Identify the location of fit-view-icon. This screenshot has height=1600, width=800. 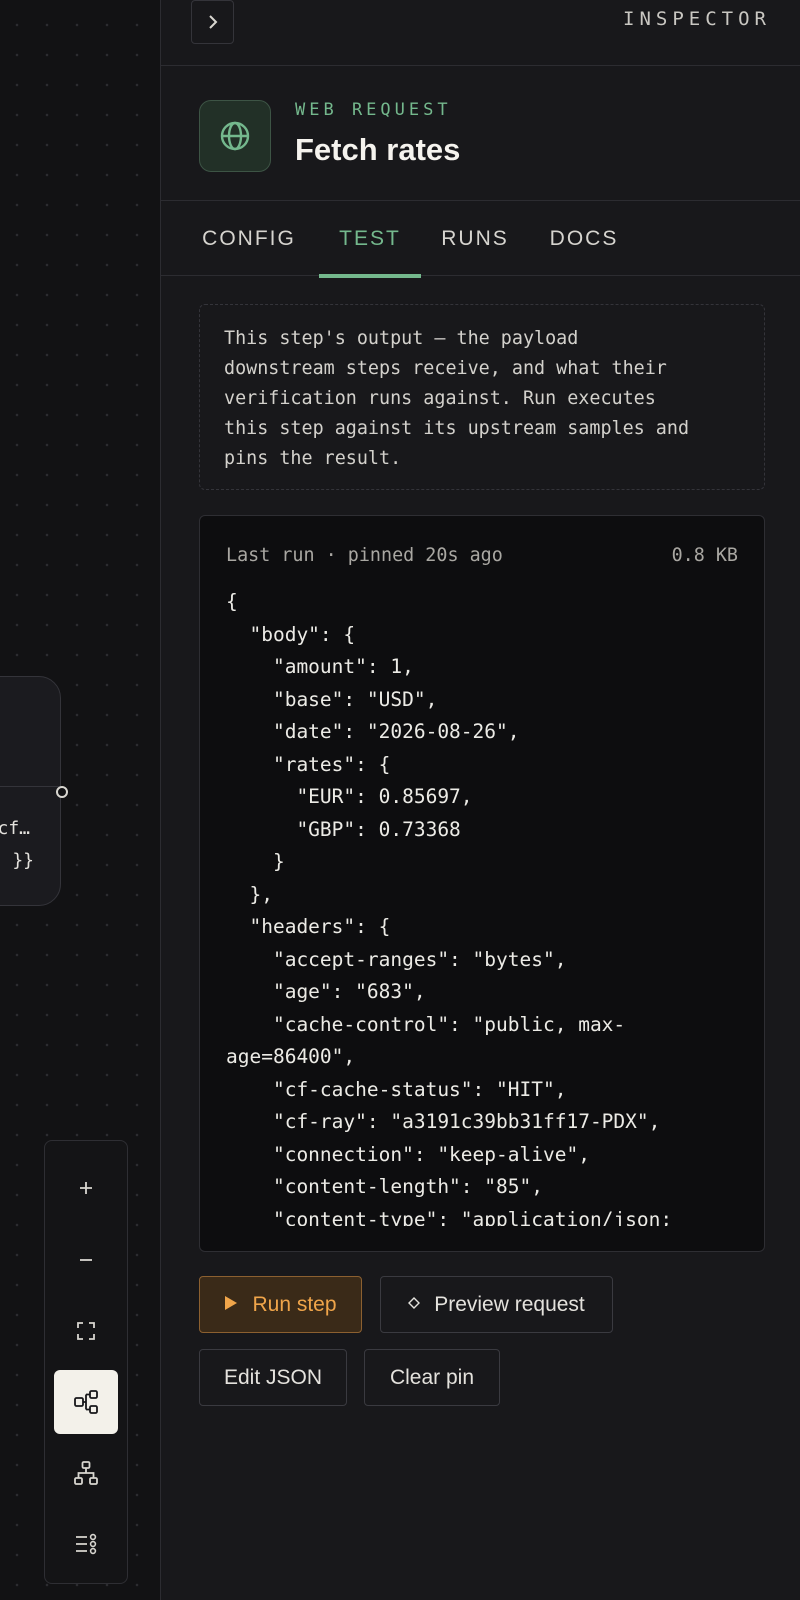
(86, 1331).